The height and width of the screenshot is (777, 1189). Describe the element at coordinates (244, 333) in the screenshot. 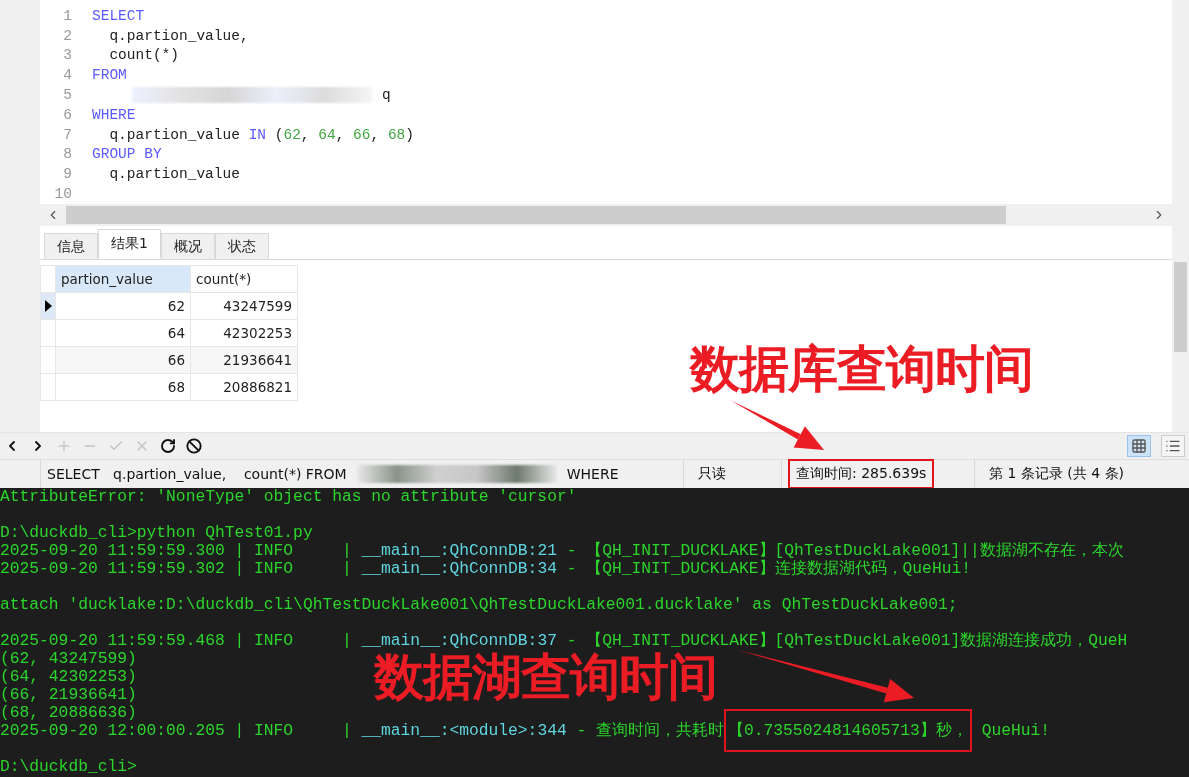

I see `table-cell: 42302253` at that location.